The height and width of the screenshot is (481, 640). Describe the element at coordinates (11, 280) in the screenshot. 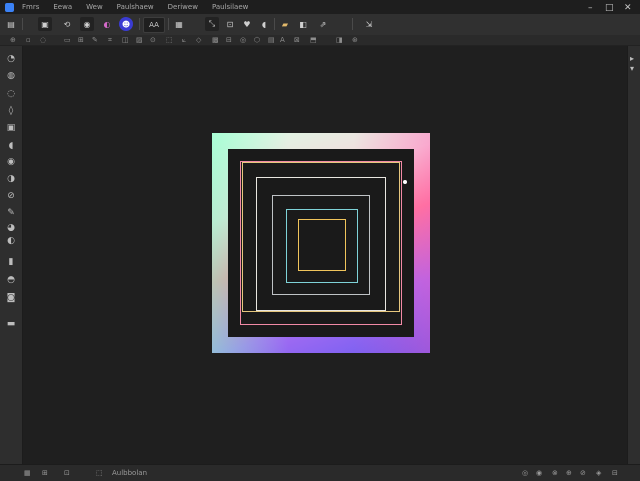

I see `dodge-tool-icon: ◓` at that location.